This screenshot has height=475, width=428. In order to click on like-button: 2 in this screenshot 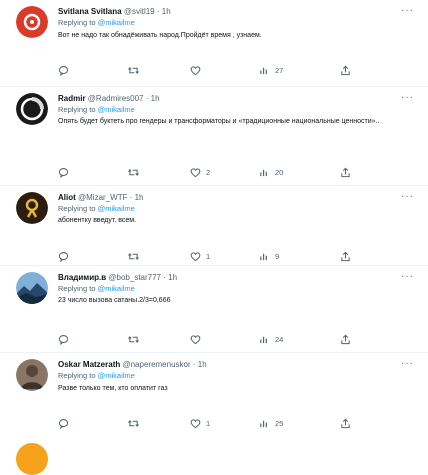, I will do `click(200, 172)`.